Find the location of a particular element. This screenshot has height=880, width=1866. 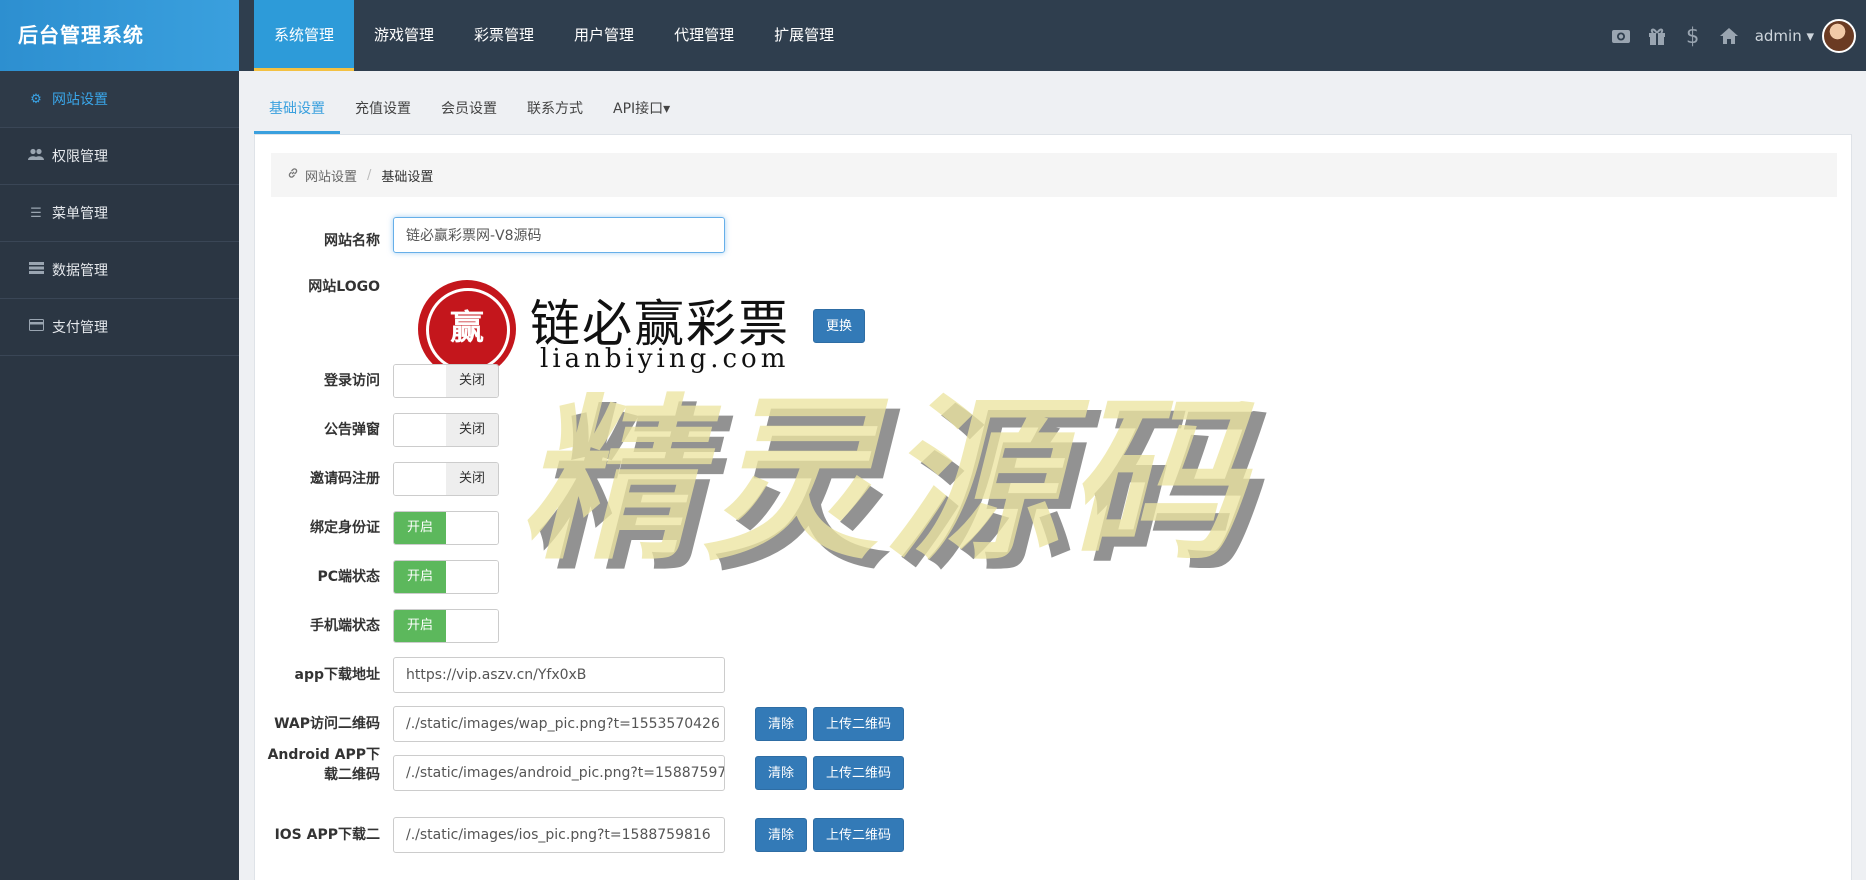

tab-recharge: 充值设置 is located at coordinates (383, 112).